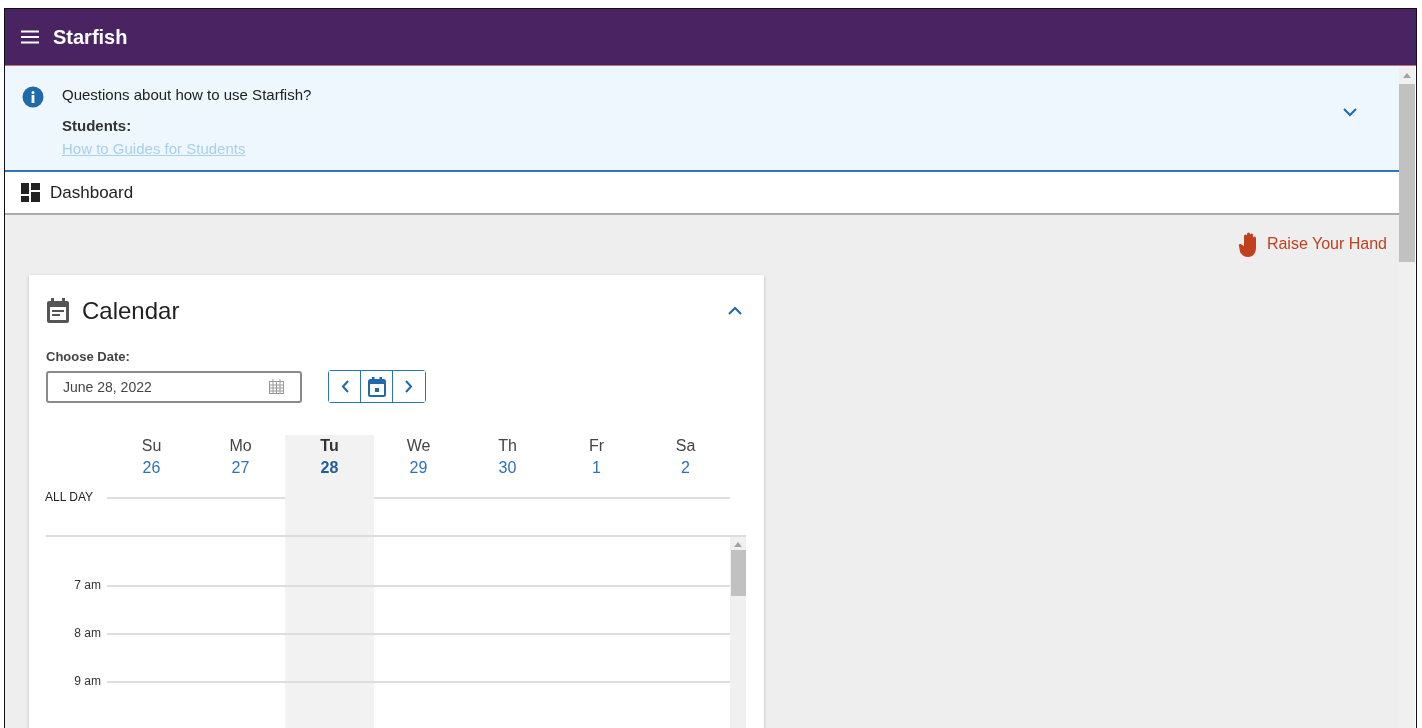  Describe the element at coordinates (90, 37) in the screenshot. I see `app-title: Starfish` at that location.